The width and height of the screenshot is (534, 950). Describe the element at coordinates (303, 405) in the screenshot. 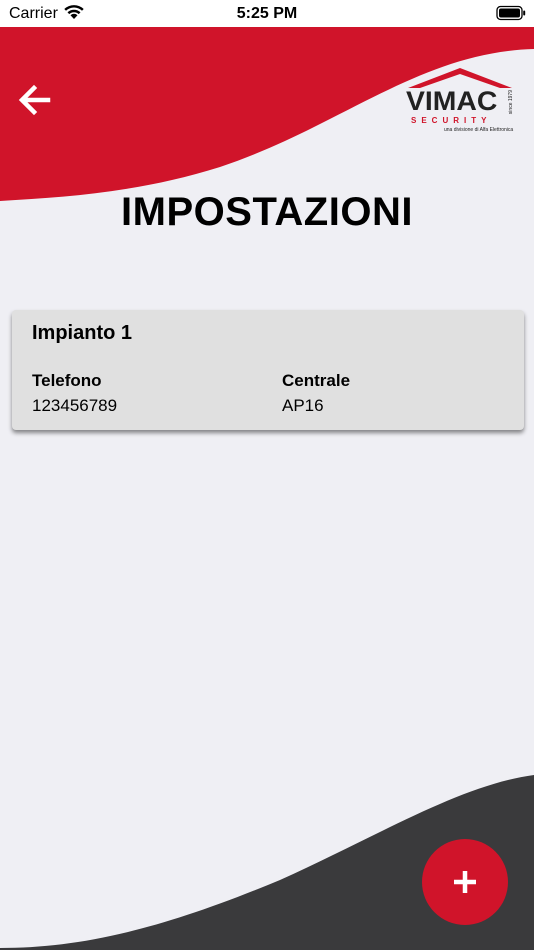

I see `panel-value: AP16` at that location.